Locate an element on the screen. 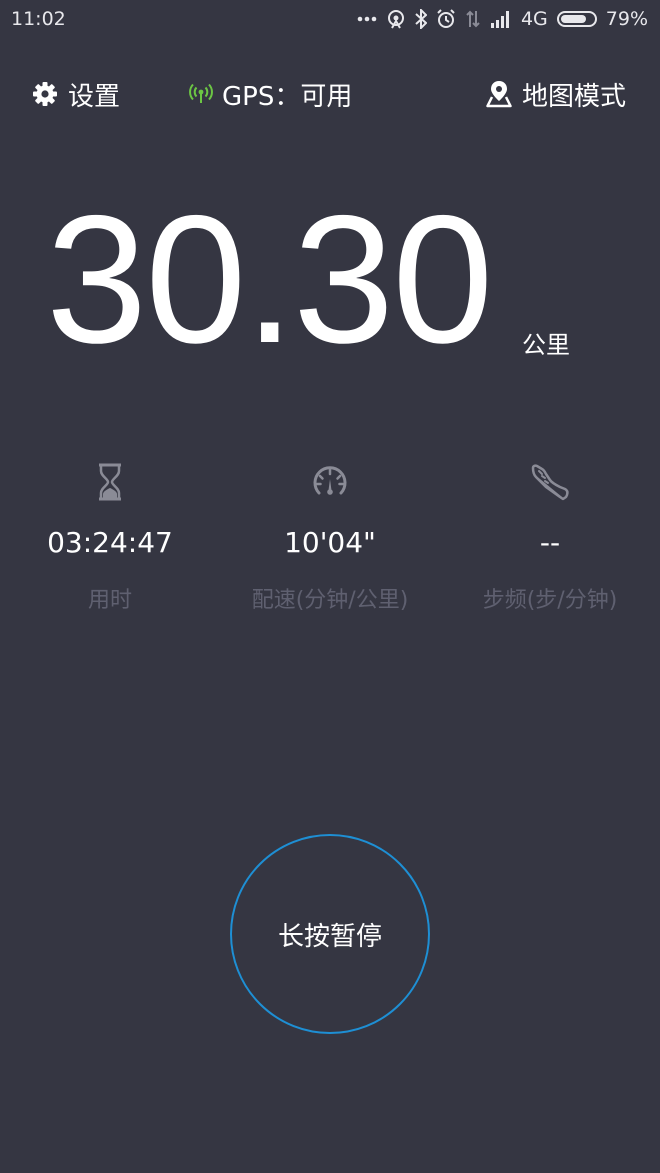 This screenshot has height=1173, width=660. pace-stat: 10'04" 配速(分钟/公里) is located at coordinates (330, 537).